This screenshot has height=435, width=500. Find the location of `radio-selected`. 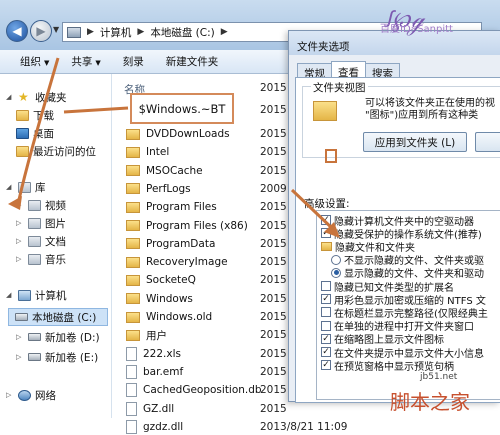

radio-selected is located at coordinates (336, 272).